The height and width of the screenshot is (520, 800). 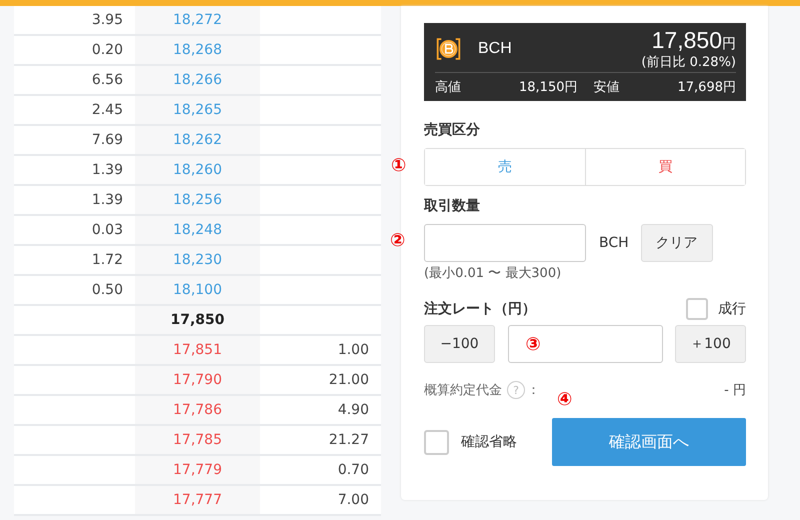 What do you see at coordinates (505, 243) in the screenshot?
I see `amount-field` at bounding box center [505, 243].